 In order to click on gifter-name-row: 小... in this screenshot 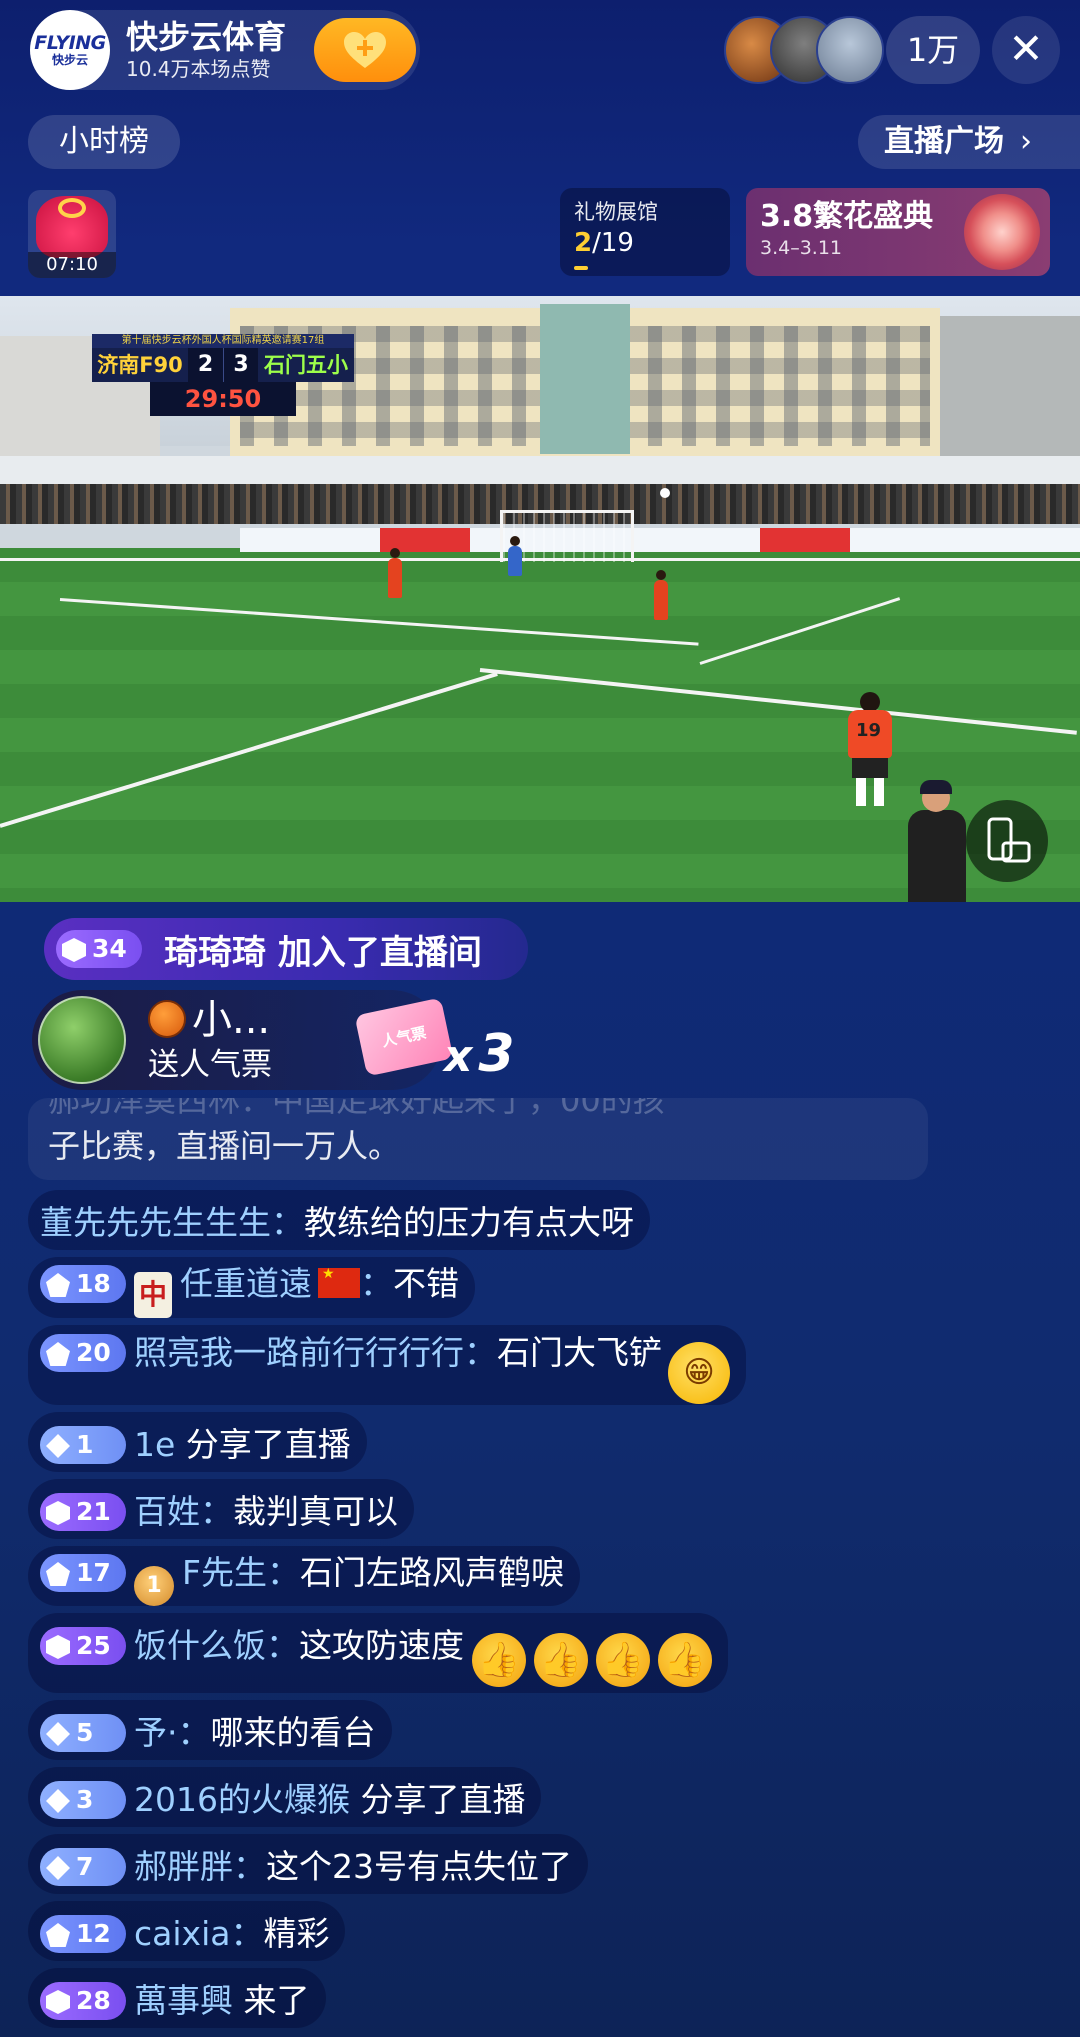, I will do `click(209, 1020)`.